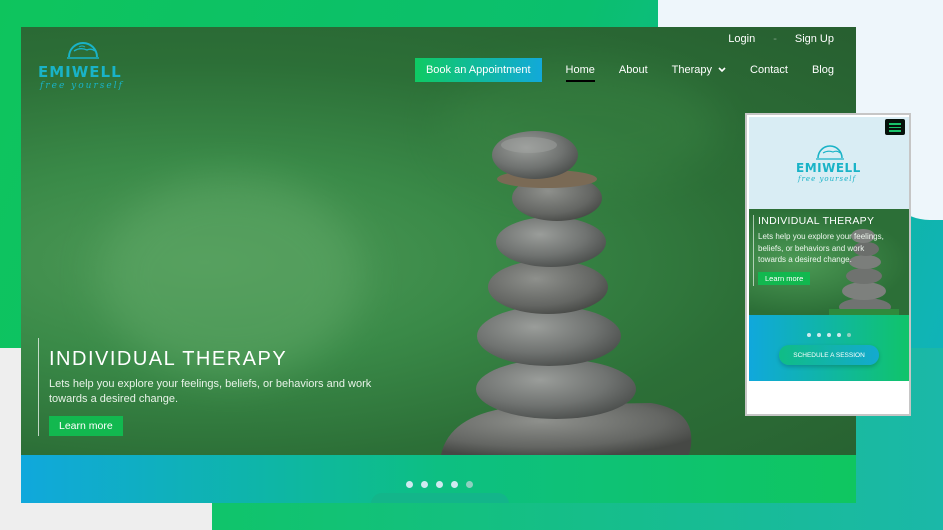 The image size is (943, 530). I want to click on mobile-header: EMIWELL free yourself, so click(829, 163).